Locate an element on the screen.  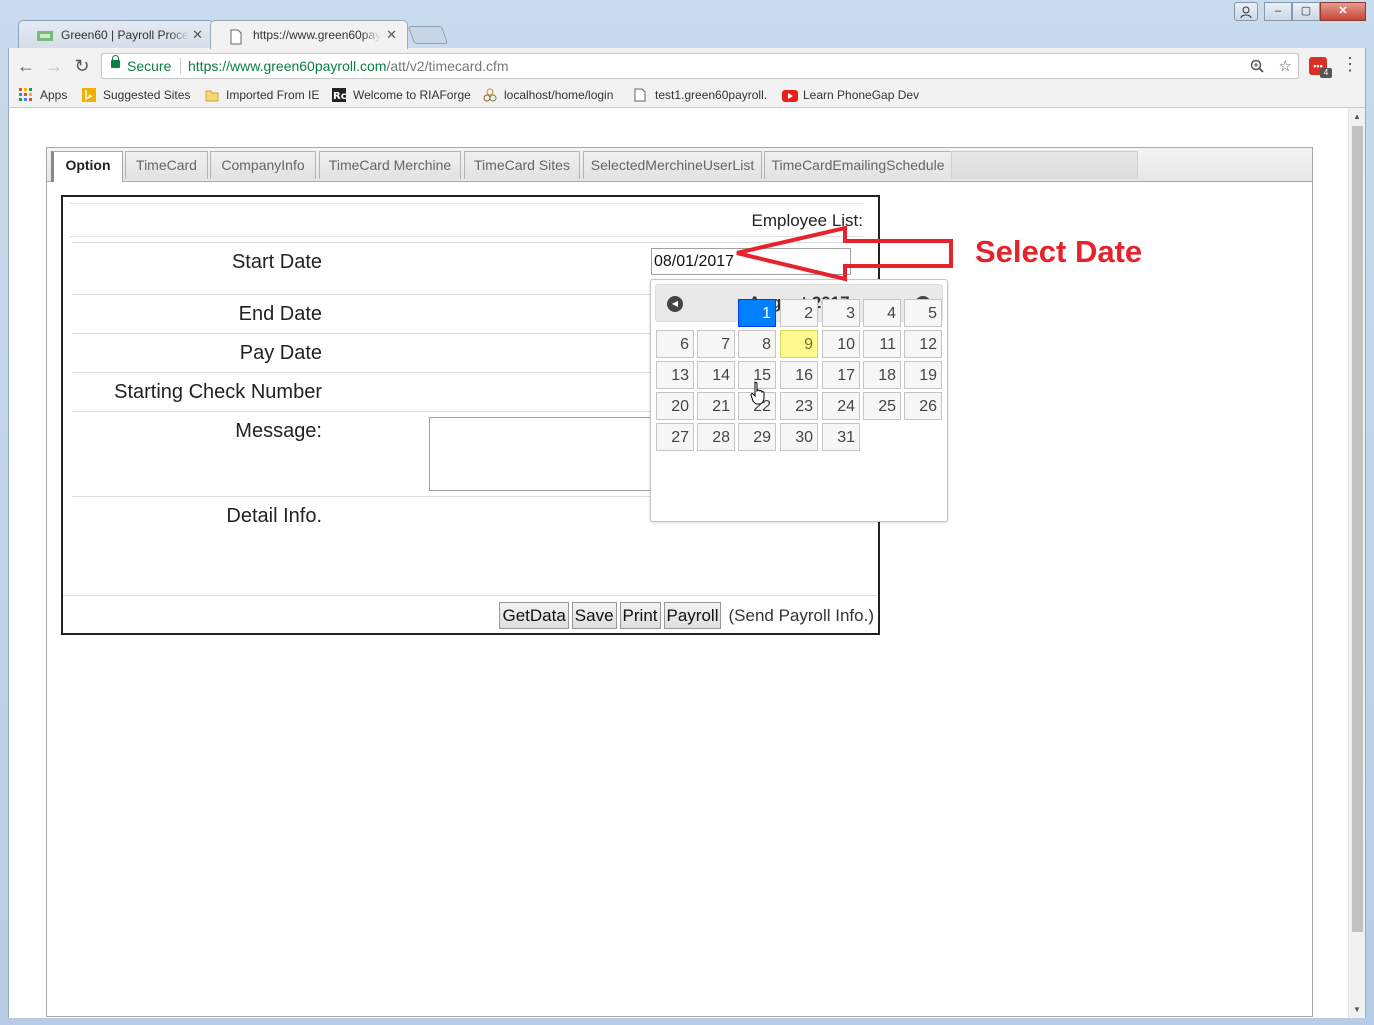
tab-timecard-merchine: TimeCard Merchine is located at coordinates (390, 165).